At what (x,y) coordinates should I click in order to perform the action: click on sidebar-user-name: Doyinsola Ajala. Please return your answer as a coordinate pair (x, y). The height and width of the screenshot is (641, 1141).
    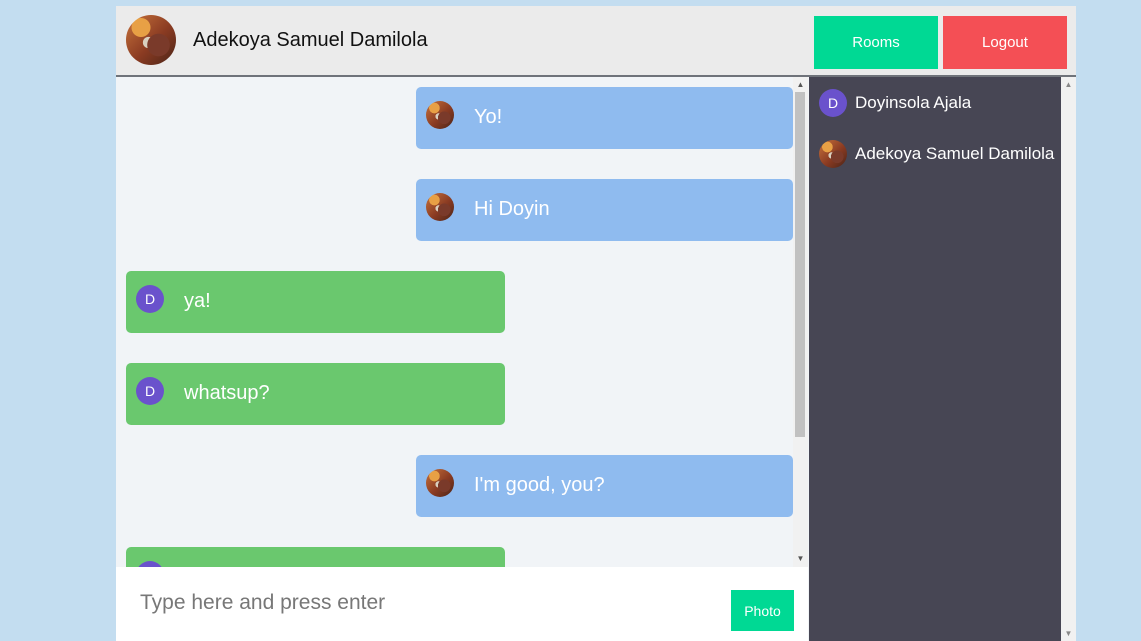
    Looking at the image, I should click on (913, 102).